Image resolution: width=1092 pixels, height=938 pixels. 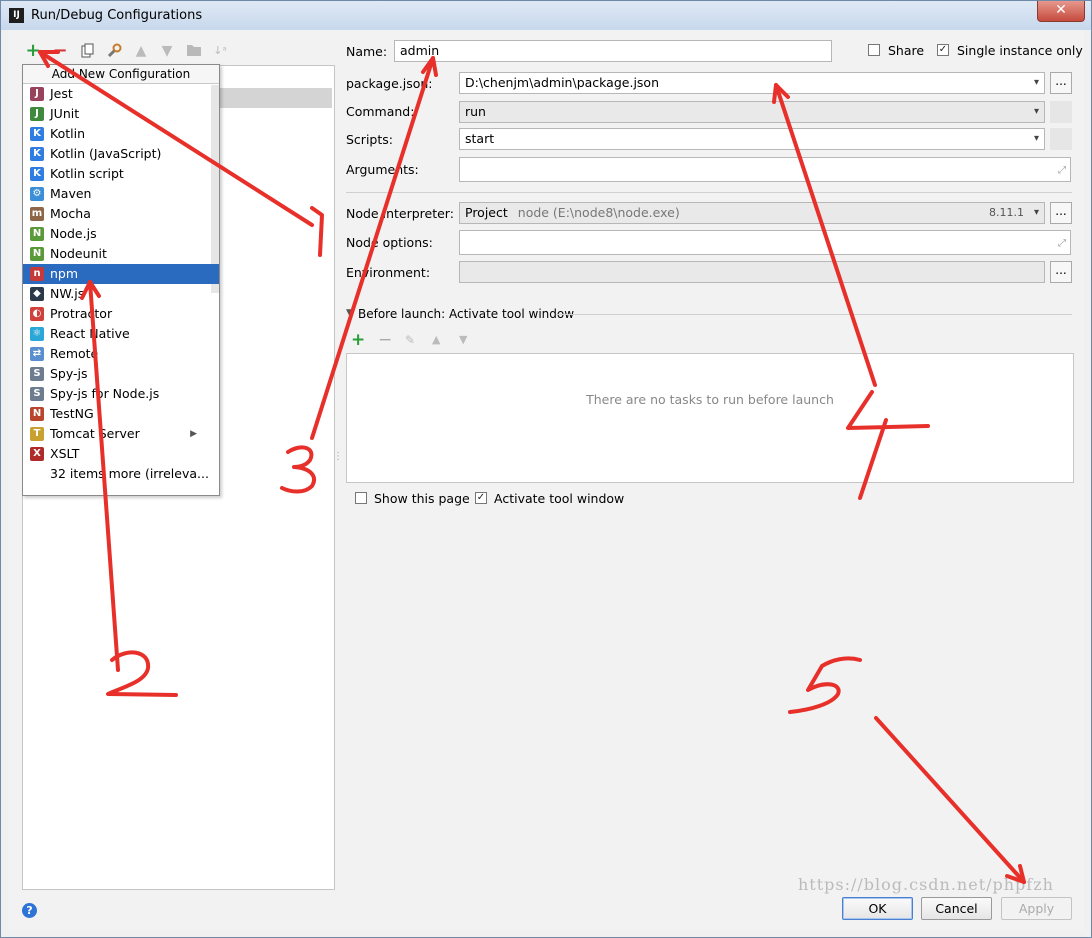 What do you see at coordinates (380, 111) in the screenshot?
I see `command-label: Command:` at bounding box center [380, 111].